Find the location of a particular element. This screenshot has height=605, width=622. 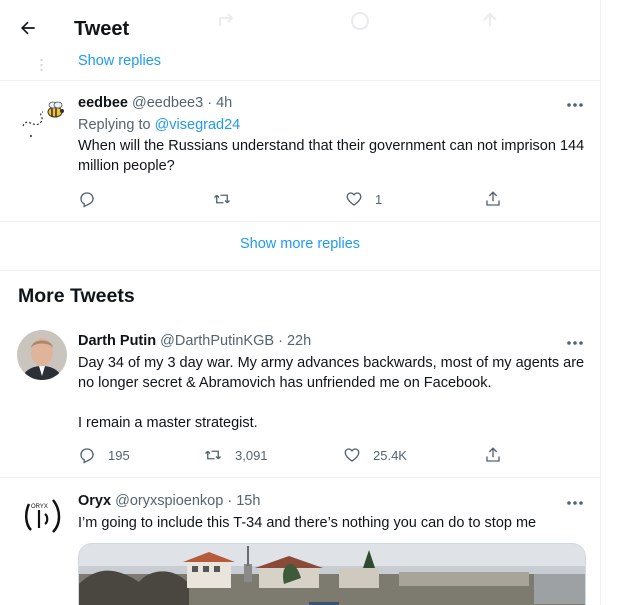

author-name: Darth Putin is located at coordinates (117, 341).